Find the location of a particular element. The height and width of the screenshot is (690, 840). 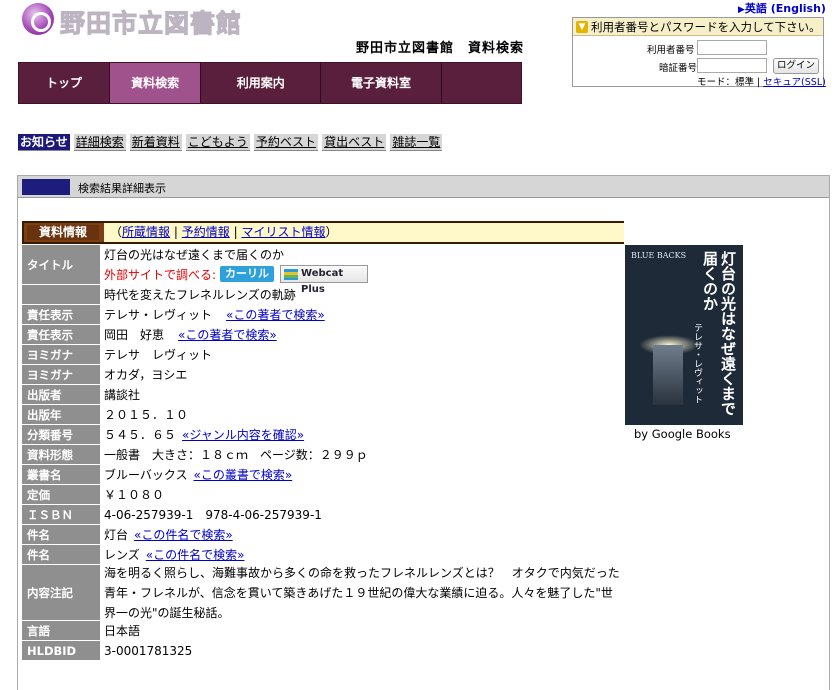

subtitle-value: 時代を変えたフレネルレンズの軌跡 is located at coordinates (362, 294).